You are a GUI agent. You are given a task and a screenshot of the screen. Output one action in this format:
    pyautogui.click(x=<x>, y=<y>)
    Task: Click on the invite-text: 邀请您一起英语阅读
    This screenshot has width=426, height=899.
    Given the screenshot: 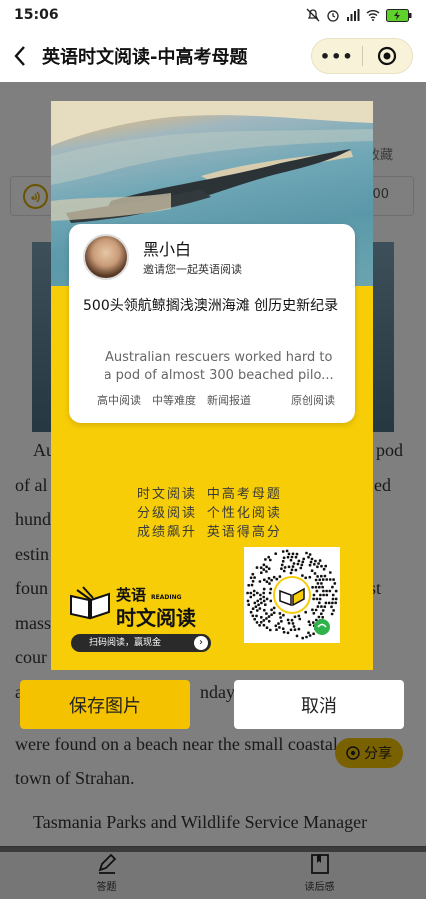 What is the action you would take?
    pyautogui.click(x=192, y=269)
    